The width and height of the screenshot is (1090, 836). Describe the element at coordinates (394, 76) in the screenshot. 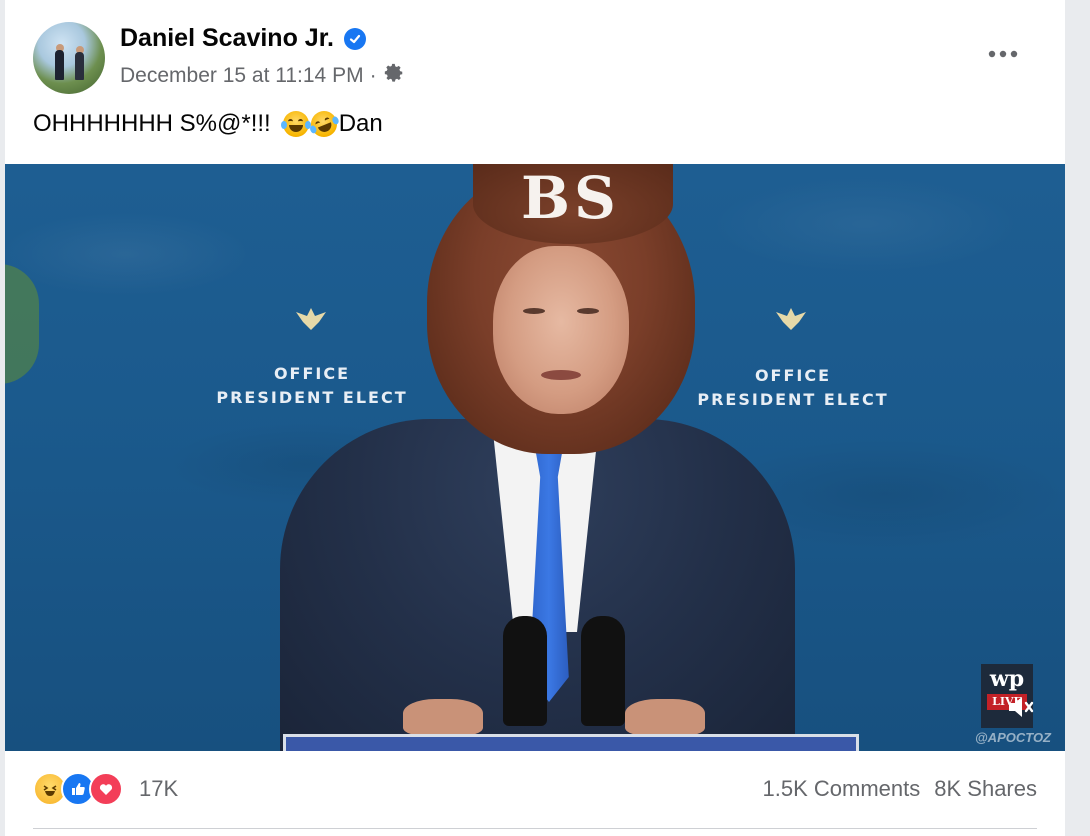

I see `gear-icon` at that location.